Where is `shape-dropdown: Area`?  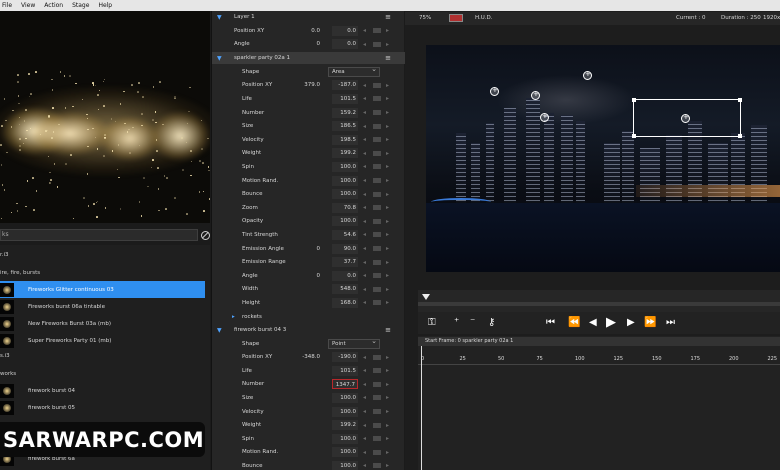 shape-dropdown: Area is located at coordinates (354, 71).